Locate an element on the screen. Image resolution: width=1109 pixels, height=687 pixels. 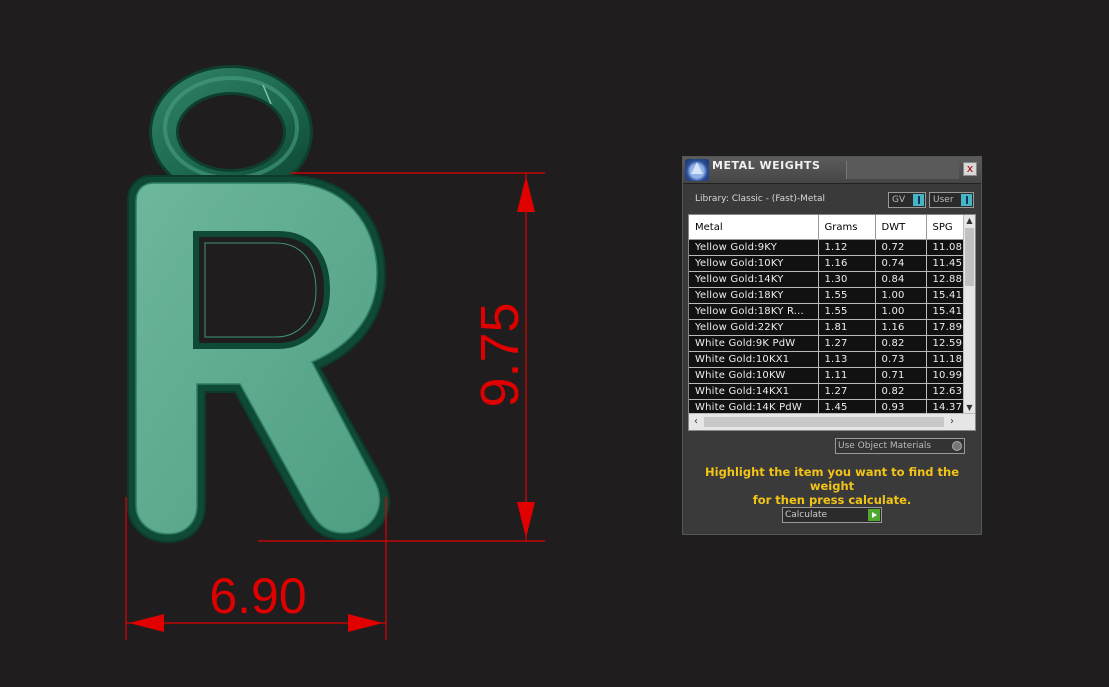
scroll-left-icon: ‹ is located at coordinates (696, 422).